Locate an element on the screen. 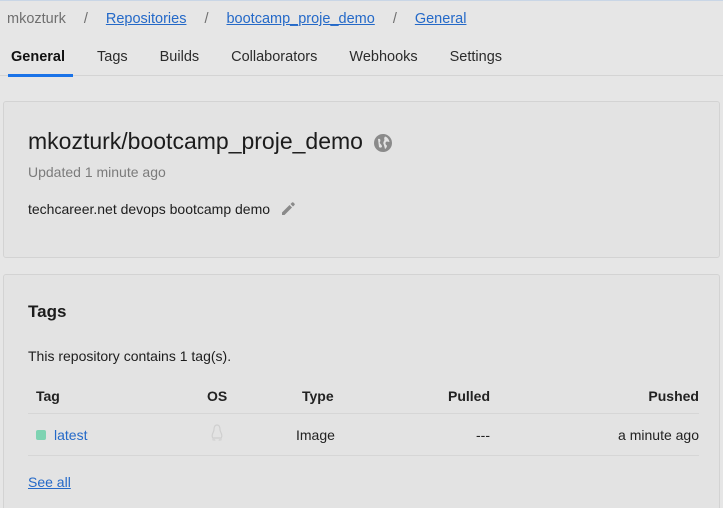  table-row: latest Image --- a minute ago is located at coordinates (363, 435).